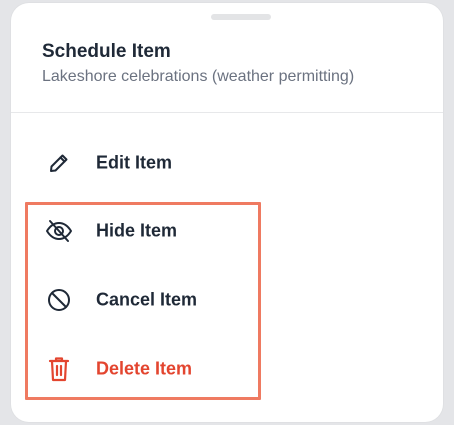 The width and height of the screenshot is (454, 425). I want to click on cancel-item-label: Cancel Item, so click(147, 299).